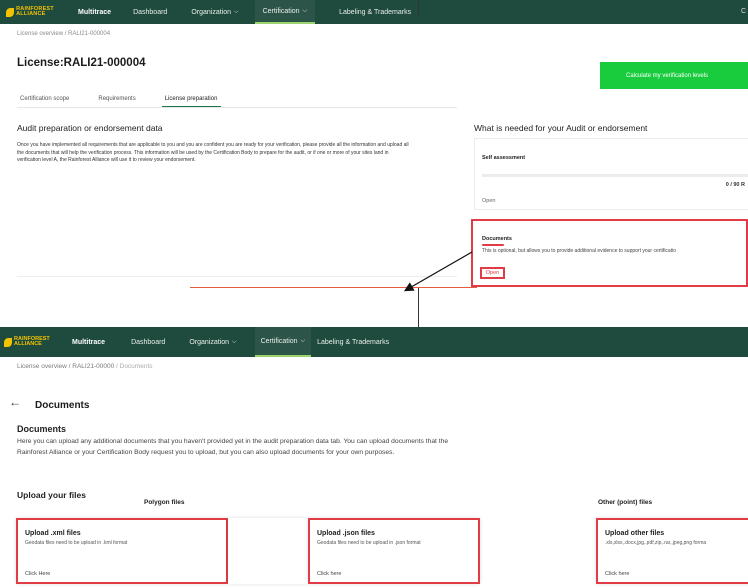 This screenshot has width=748, height=588. What do you see at coordinates (115, 101) in the screenshot?
I see `tab-requirements: Requirements` at bounding box center [115, 101].